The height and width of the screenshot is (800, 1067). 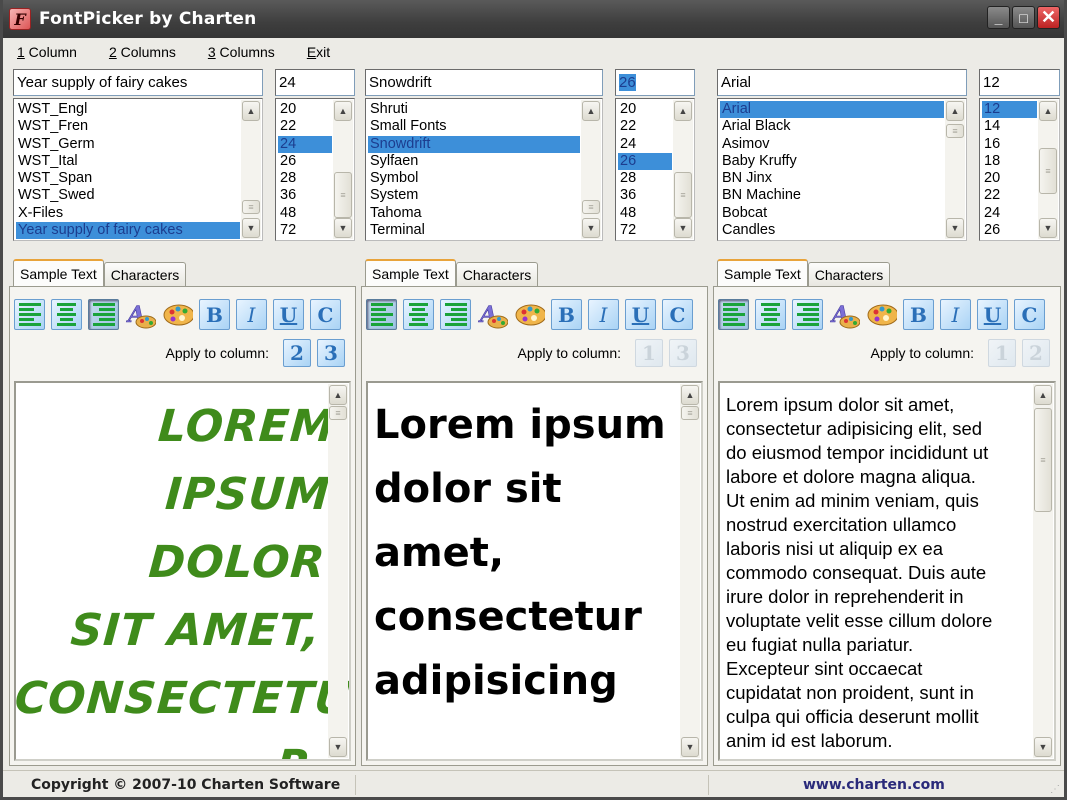 What do you see at coordinates (1019, 82) in the screenshot?
I see `font-size-input: 12` at bounding box center [1019, 82].